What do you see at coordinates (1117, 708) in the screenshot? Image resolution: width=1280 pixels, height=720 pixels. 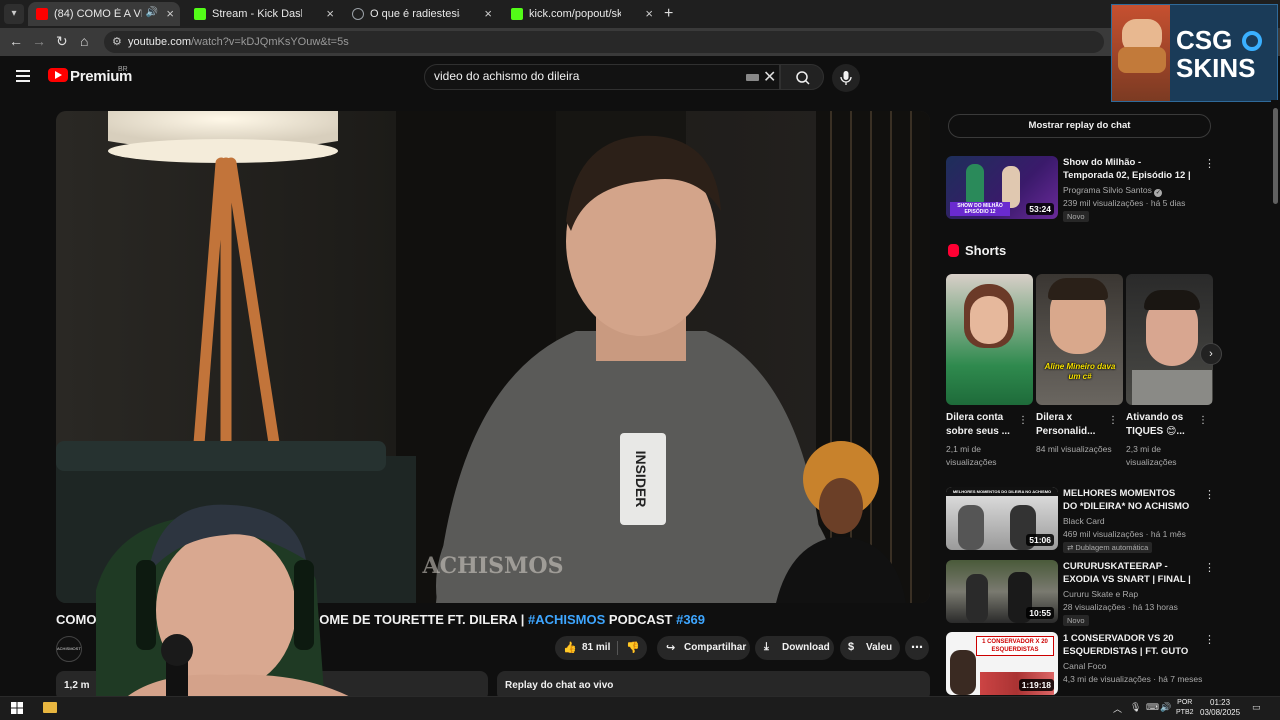 I see `tray-expand-icon: ︿` at bounding box center [1117, 708].